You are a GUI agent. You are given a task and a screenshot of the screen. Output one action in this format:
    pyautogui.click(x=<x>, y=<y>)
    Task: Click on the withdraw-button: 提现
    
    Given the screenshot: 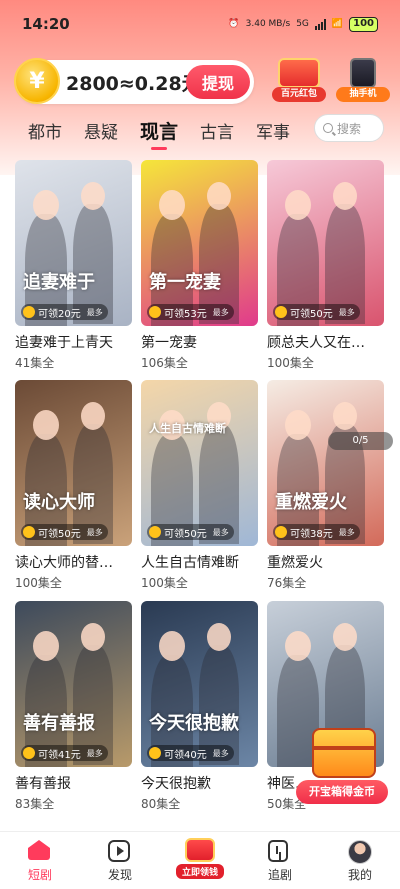 What is the action you would take?
    pyautogui.click(x=218, y=82)
    